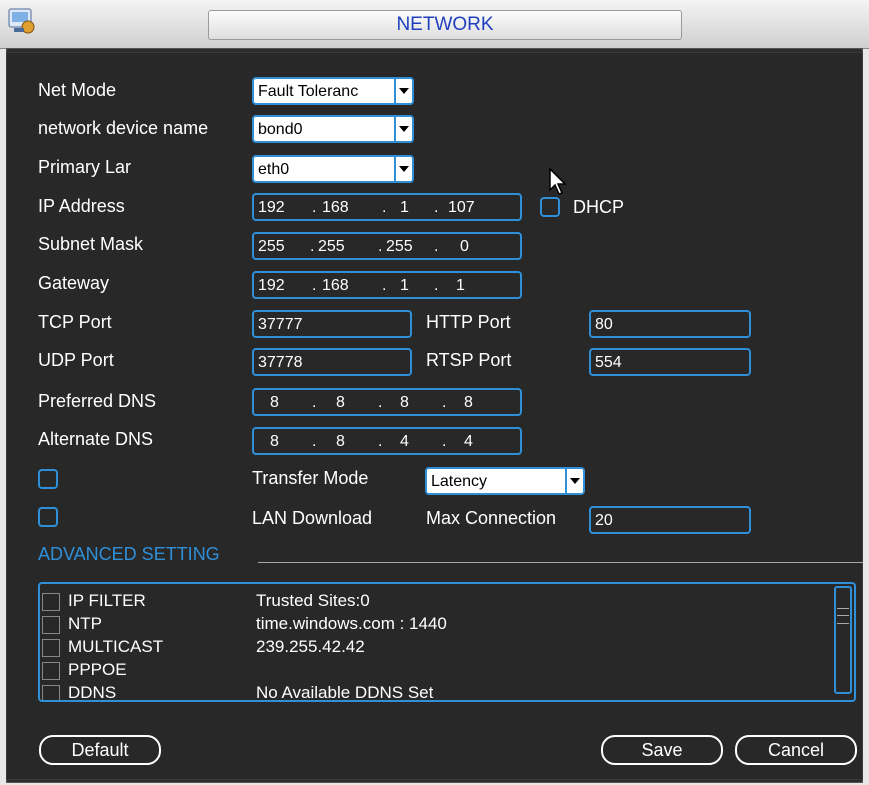 The height and width of the screenshot is (785, 869). What do you see at coordinates (271, 207) in the screenshot?
I see `ip-octet-1: 192` at bounding box center [271, 207].